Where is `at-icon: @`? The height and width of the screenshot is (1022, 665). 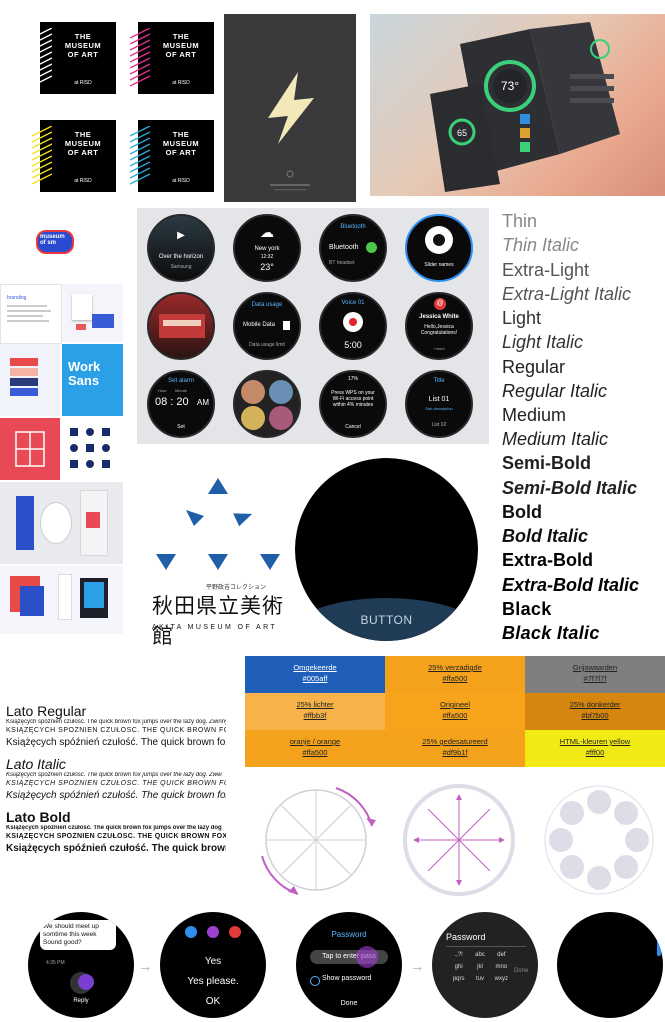
at-icon: @ is located at coordinates (440, 304).